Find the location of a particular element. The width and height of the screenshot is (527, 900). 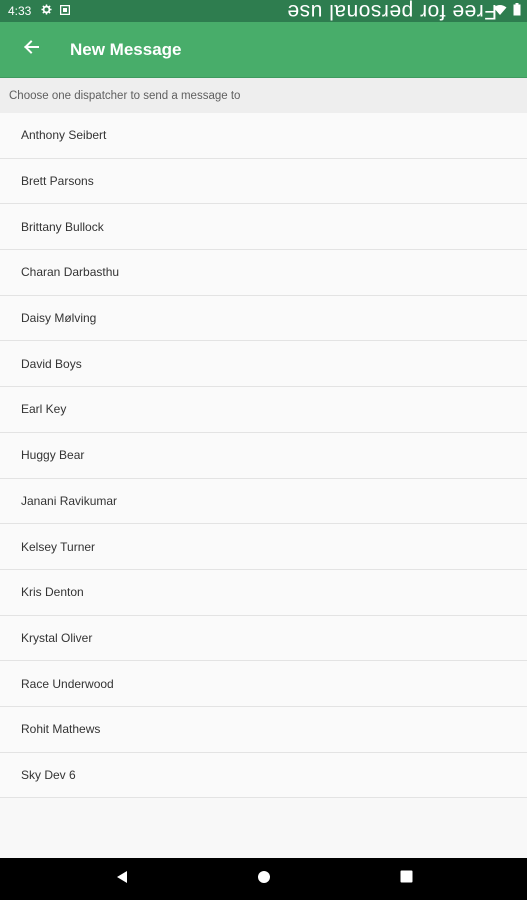

arrow-left-icon is located at coordinates (31, 49).